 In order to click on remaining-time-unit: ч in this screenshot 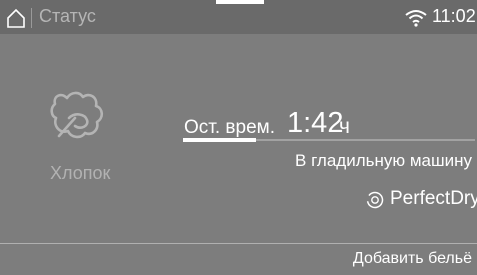, I will do `click(344, 126)`.